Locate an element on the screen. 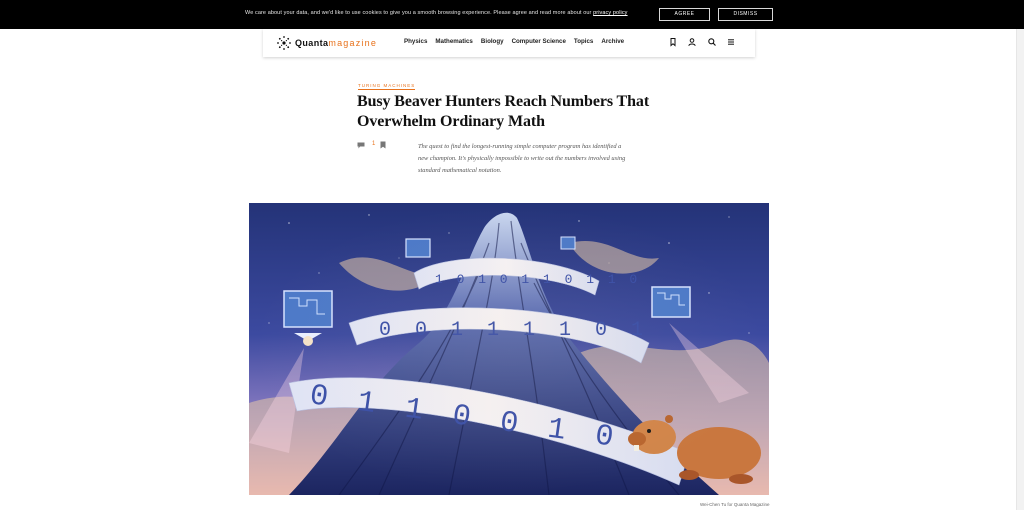 The width and height of the screenshot is (1024, 510). logo-wordmark: Quantamagazine is located at coordinates (336, 43).